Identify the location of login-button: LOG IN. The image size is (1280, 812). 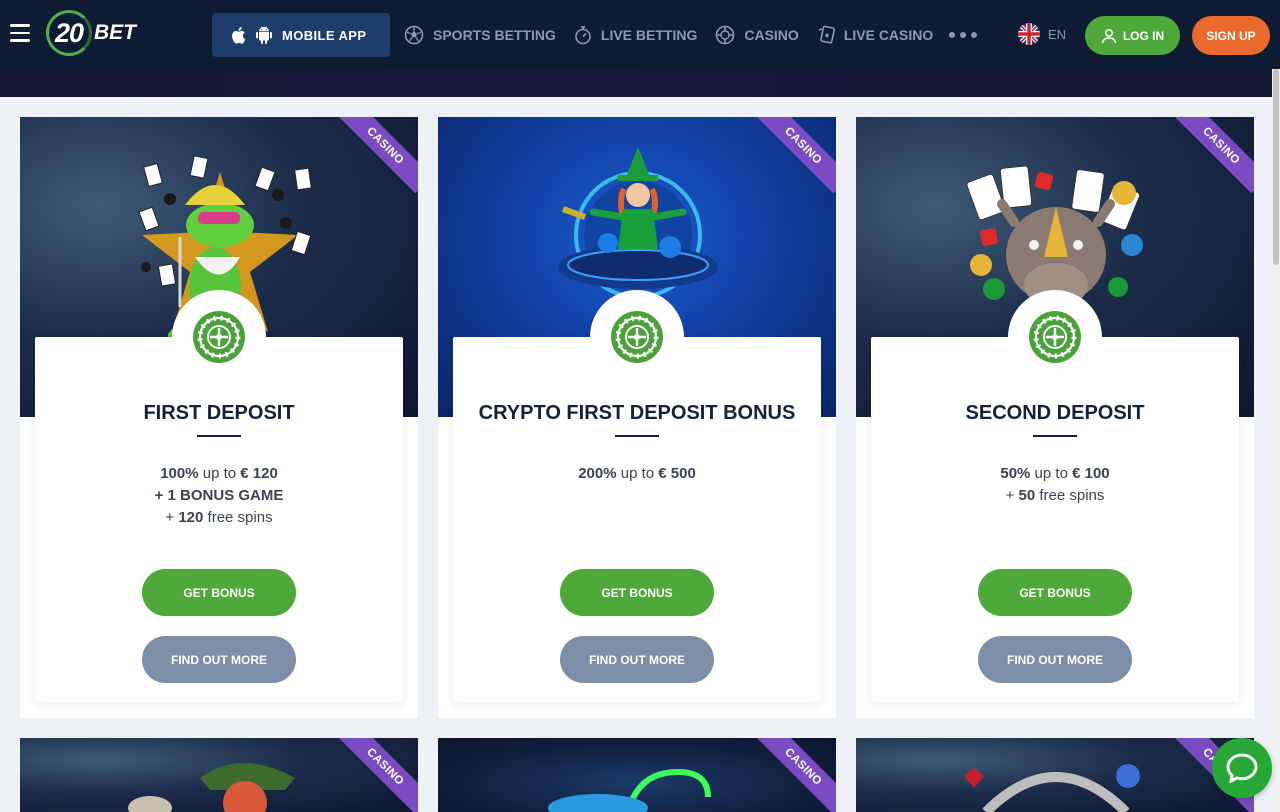
(1132, 35).